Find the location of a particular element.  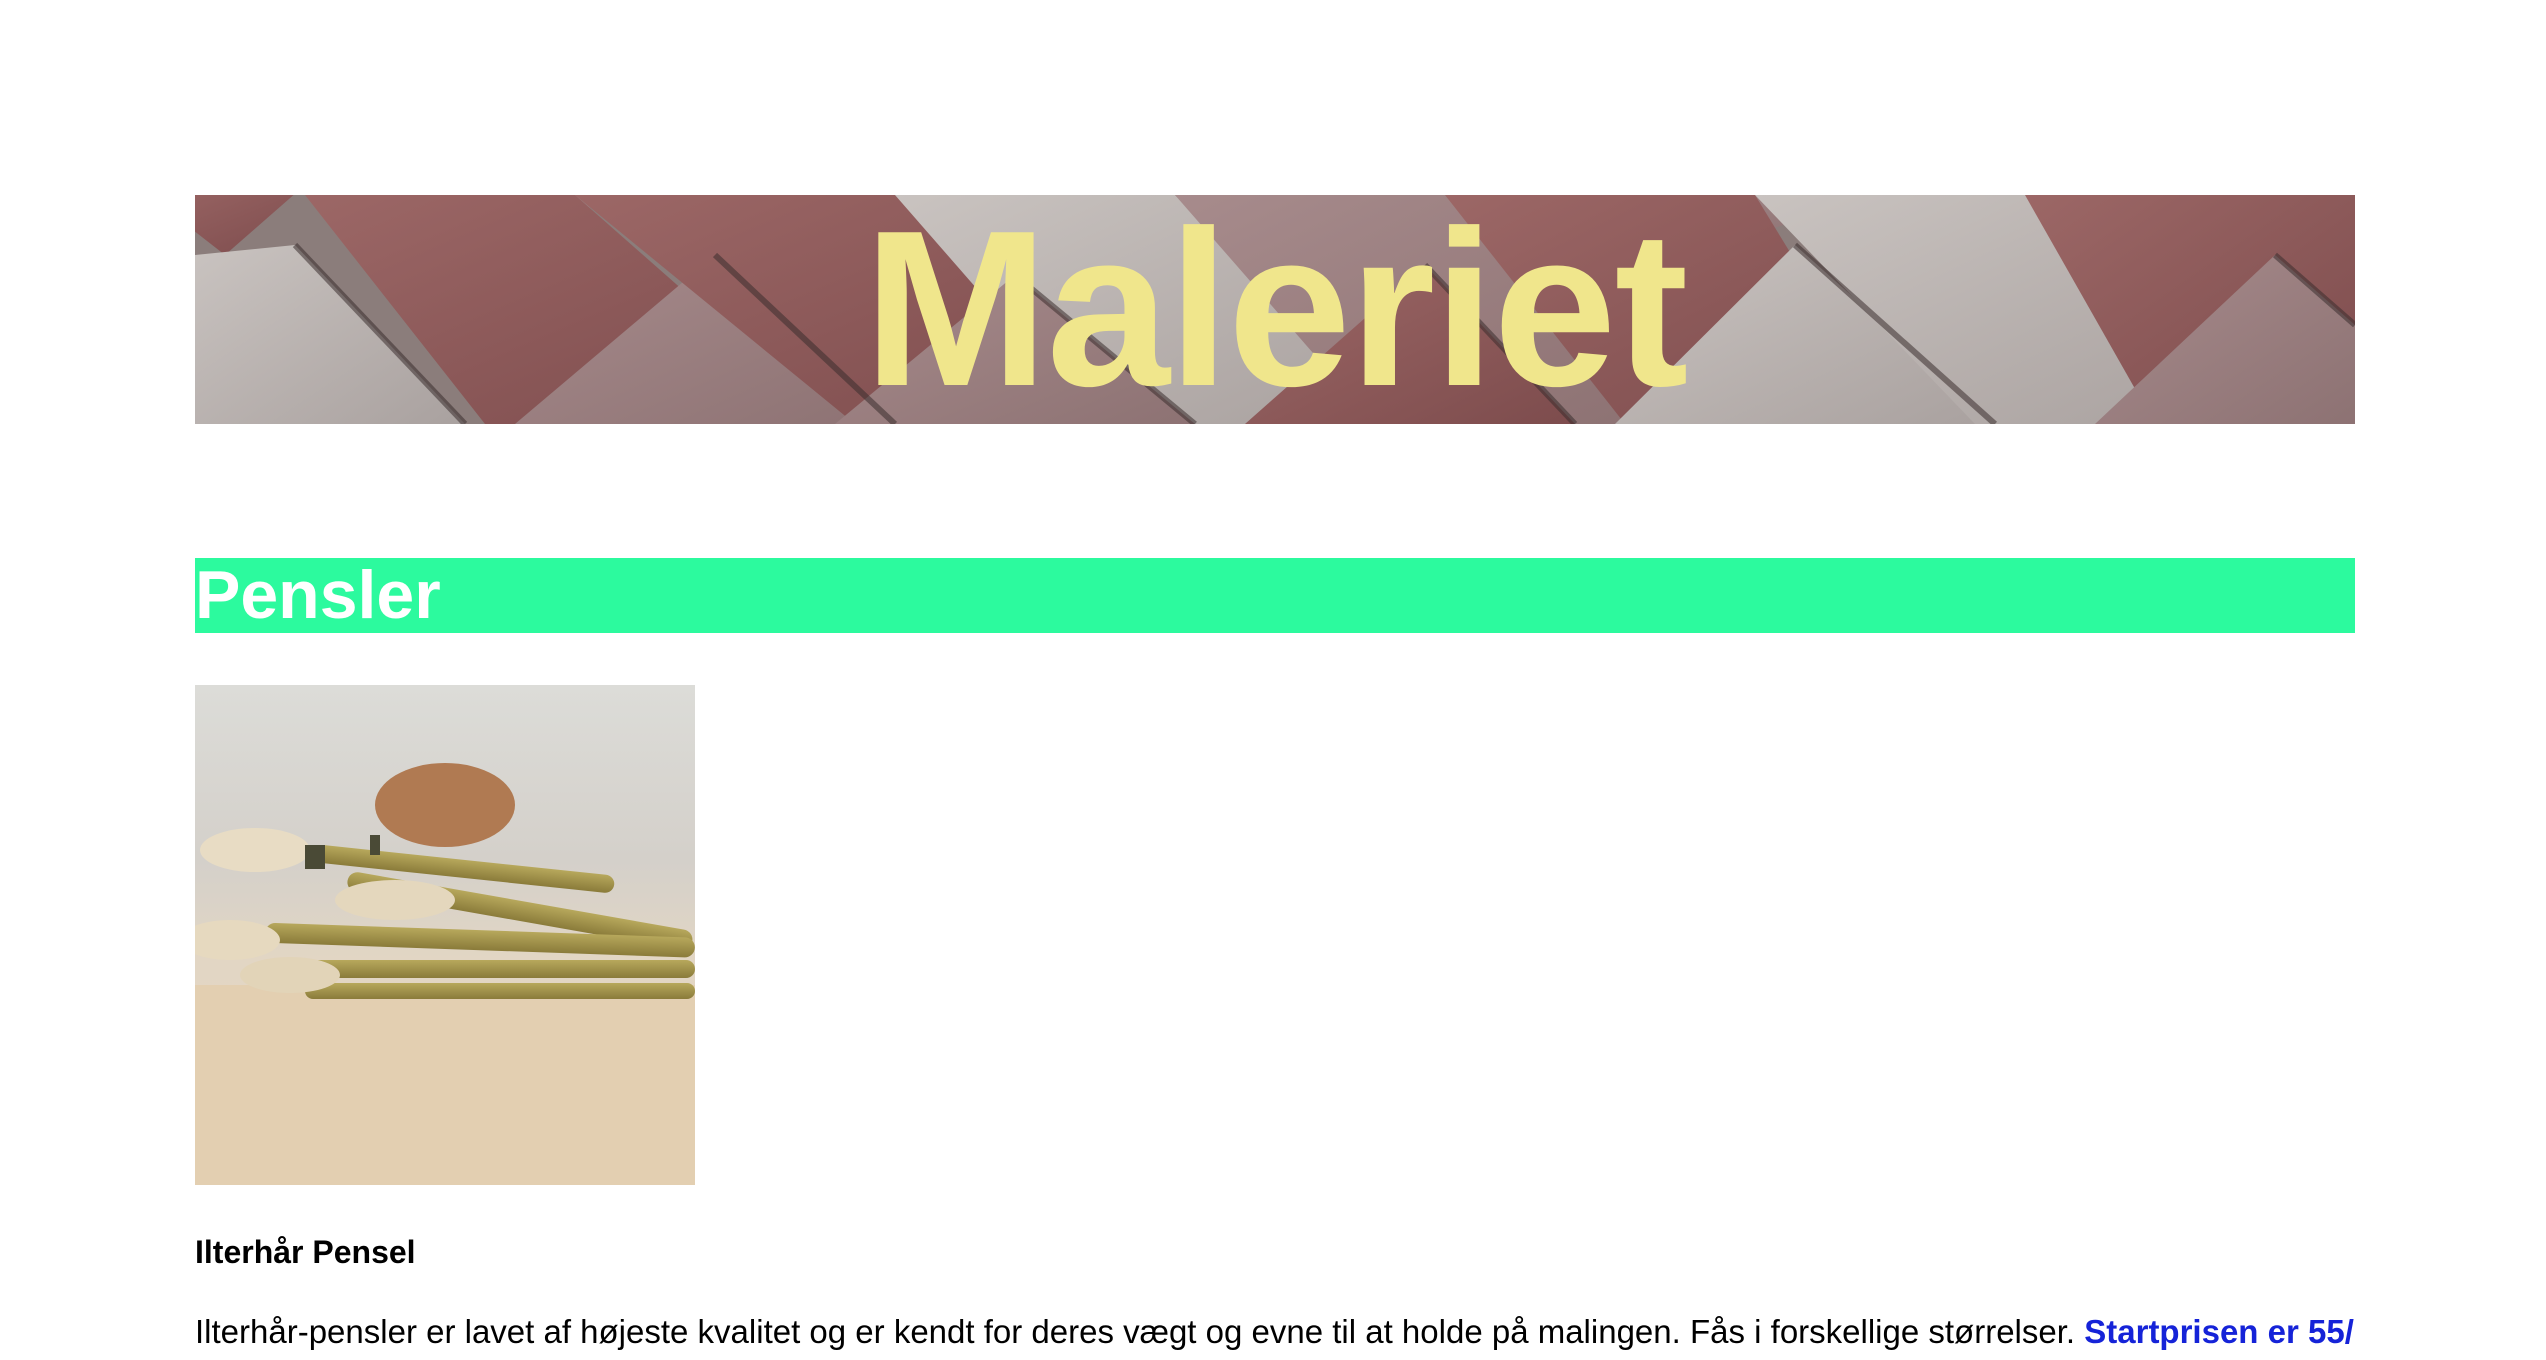

product-name: Ilterhår Pensel is located at coordinates (305, 1252).